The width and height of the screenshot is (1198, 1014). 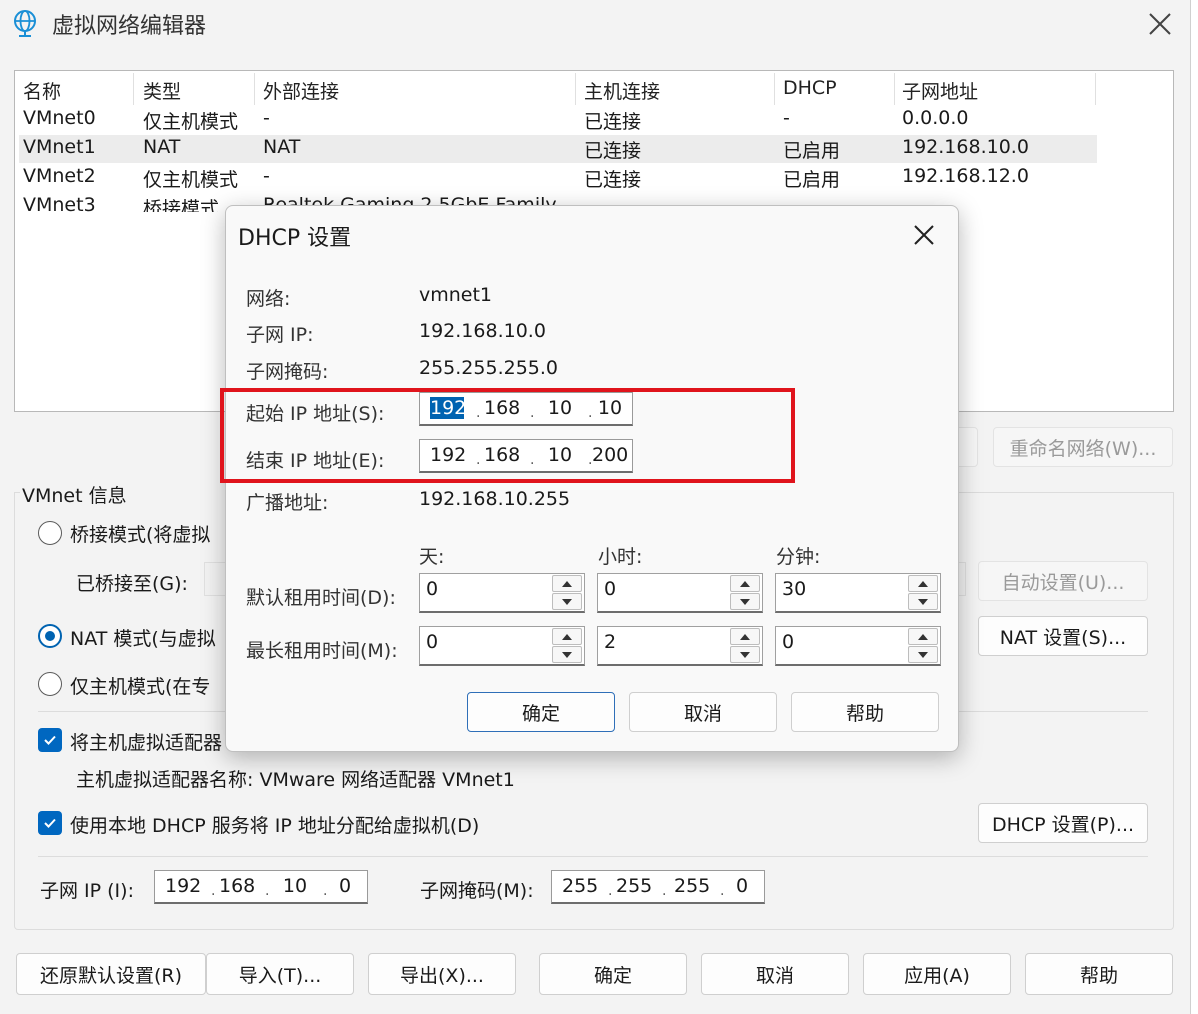 What do you see at coordinates (477, 891) in the screenshot?
I see `subnet-mask-label: 子网掩码(M):` at bounding box center [477, 891].